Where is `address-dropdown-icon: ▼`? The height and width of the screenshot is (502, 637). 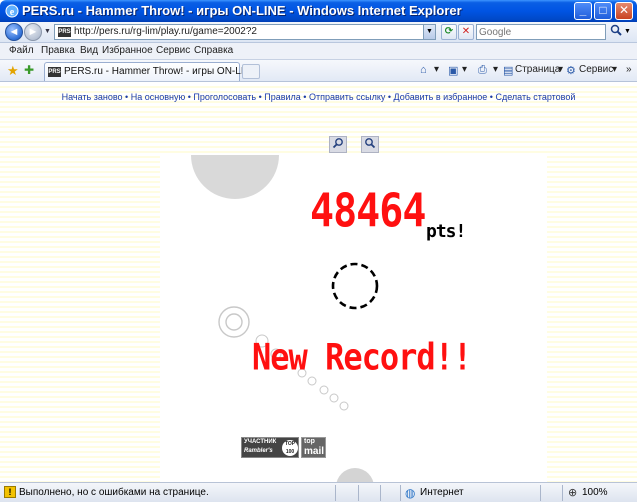
address-dropdown-icon: ▼ is located at coordinates (429, 32).